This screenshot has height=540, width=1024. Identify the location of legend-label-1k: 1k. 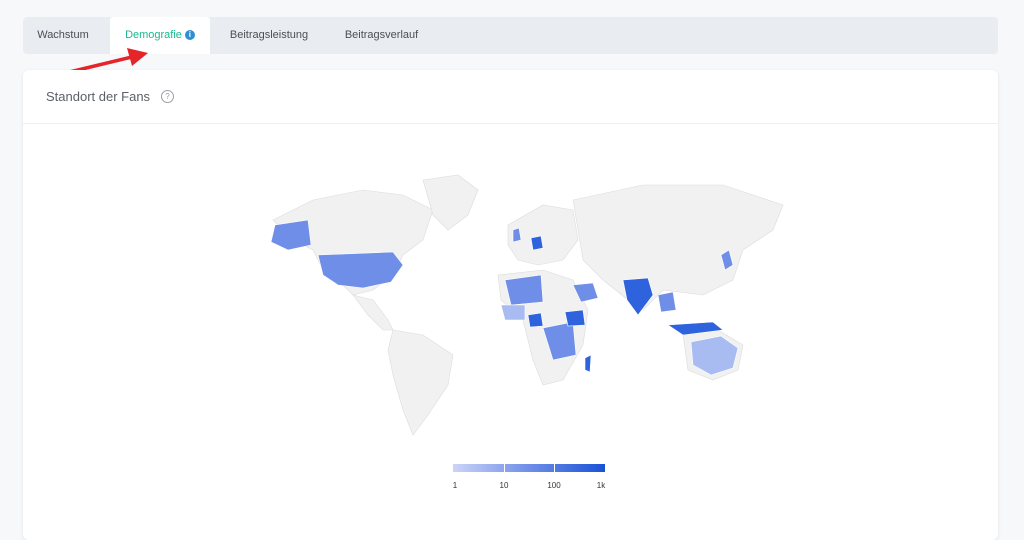
(601, 485).